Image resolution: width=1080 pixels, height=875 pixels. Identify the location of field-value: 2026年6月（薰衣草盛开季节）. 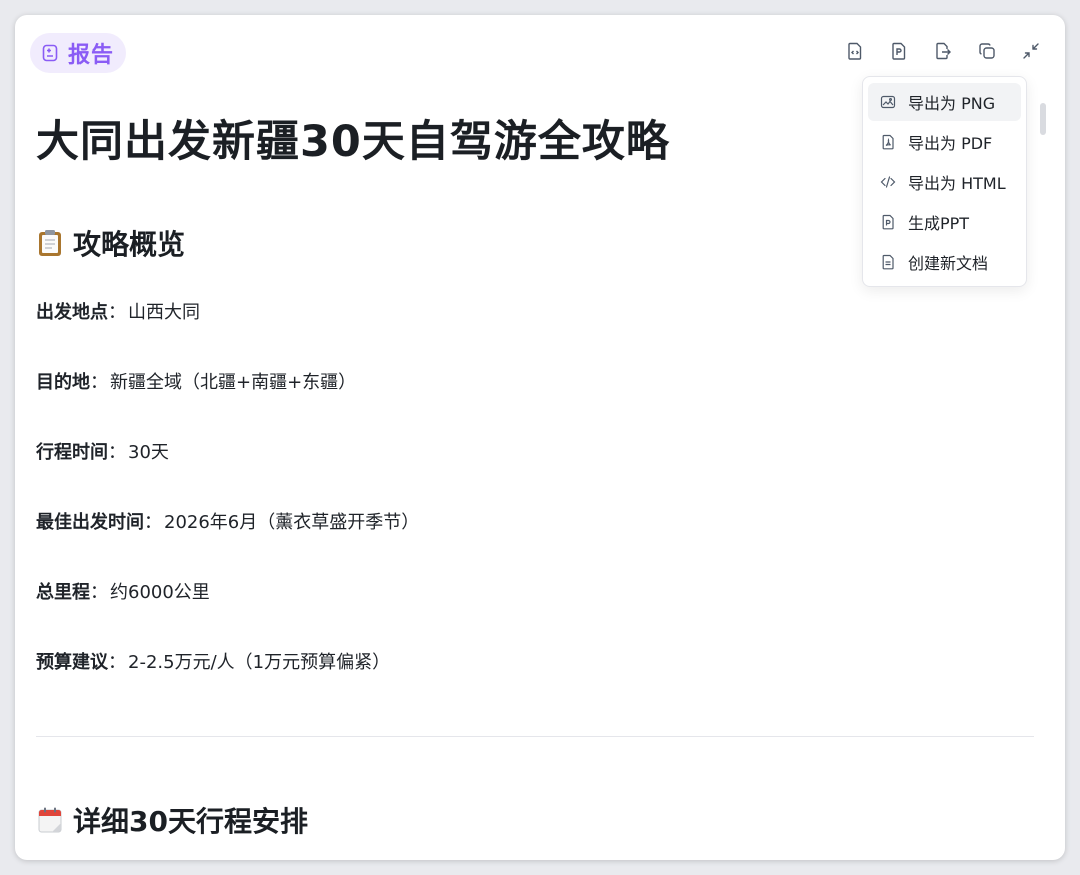
(292, 522).